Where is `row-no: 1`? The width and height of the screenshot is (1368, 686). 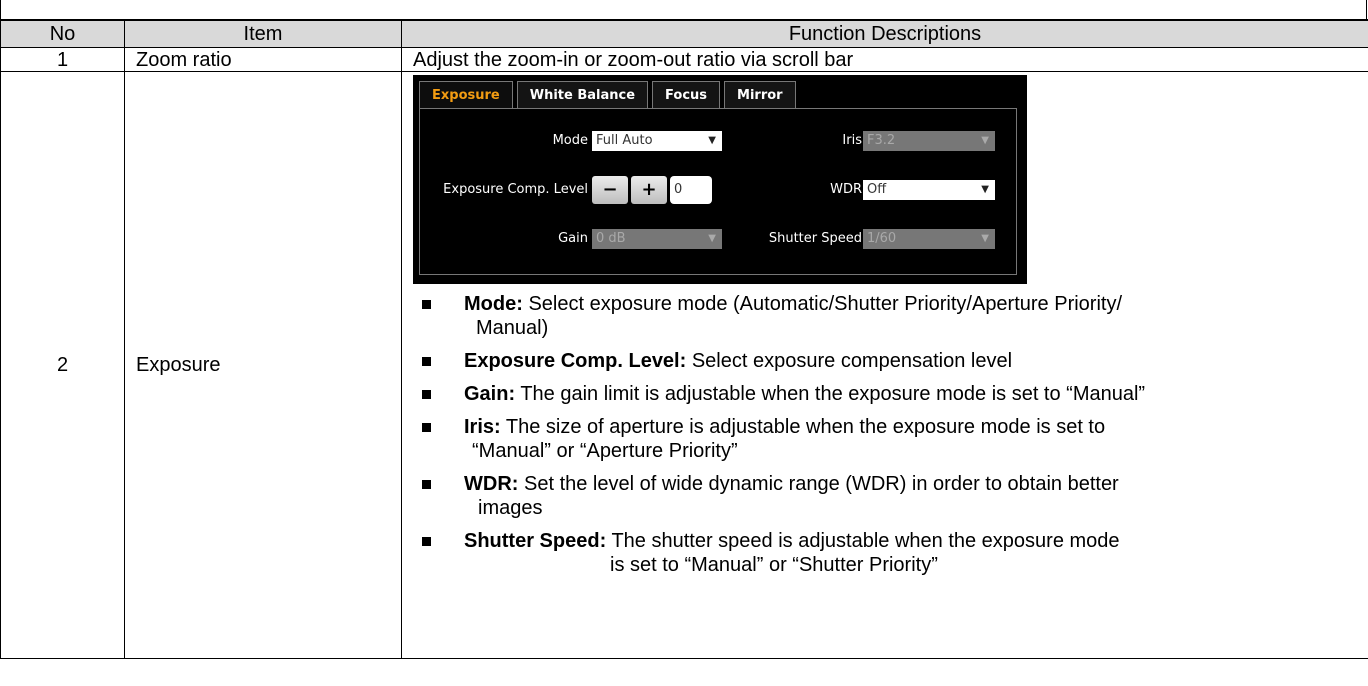
row-no: 1 is located at coordinates (62, 59).